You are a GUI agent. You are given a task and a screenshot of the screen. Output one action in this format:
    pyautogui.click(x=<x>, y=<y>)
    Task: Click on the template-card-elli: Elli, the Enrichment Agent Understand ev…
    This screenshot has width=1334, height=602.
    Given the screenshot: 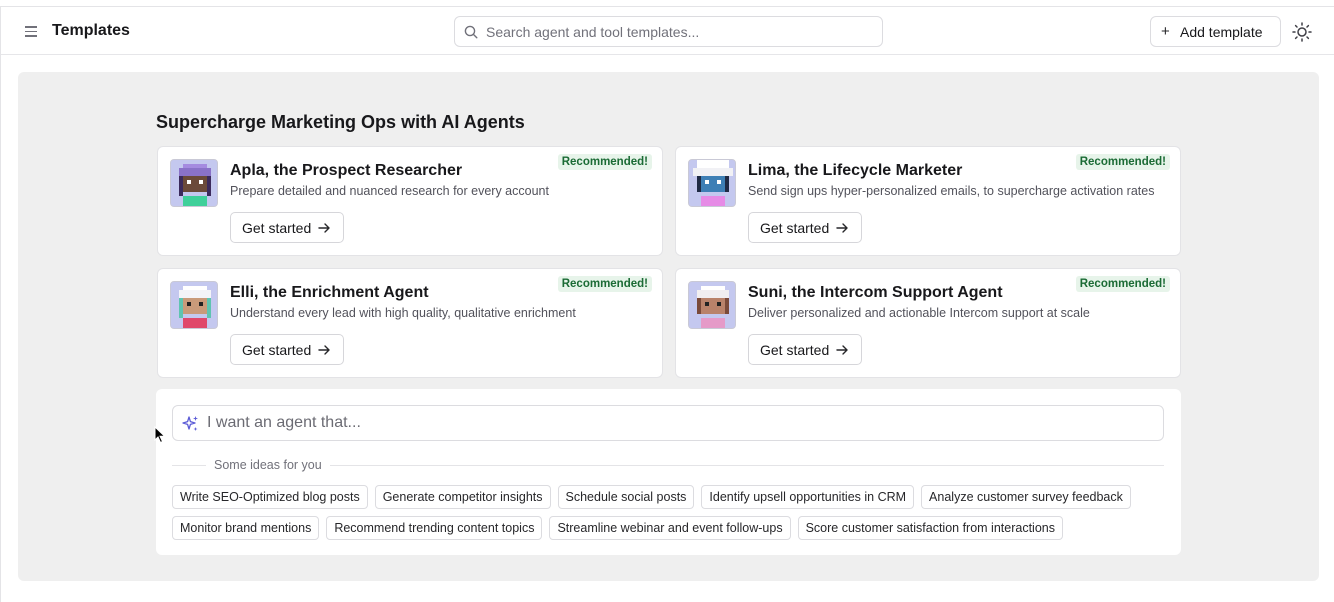 What is the action you would take?
    pyautogui.click(x=410, y=323)
    